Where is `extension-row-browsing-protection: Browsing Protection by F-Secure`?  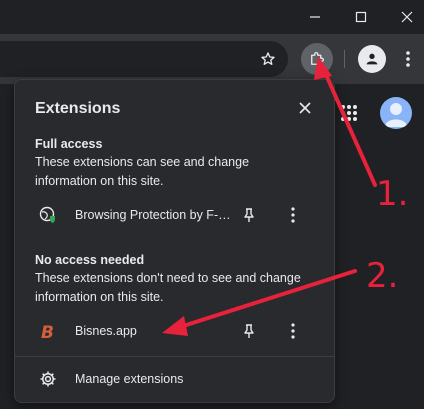 extension-row-browsing-protection: Browsing Protection by F-Secure is located at coordinates (174, 215).